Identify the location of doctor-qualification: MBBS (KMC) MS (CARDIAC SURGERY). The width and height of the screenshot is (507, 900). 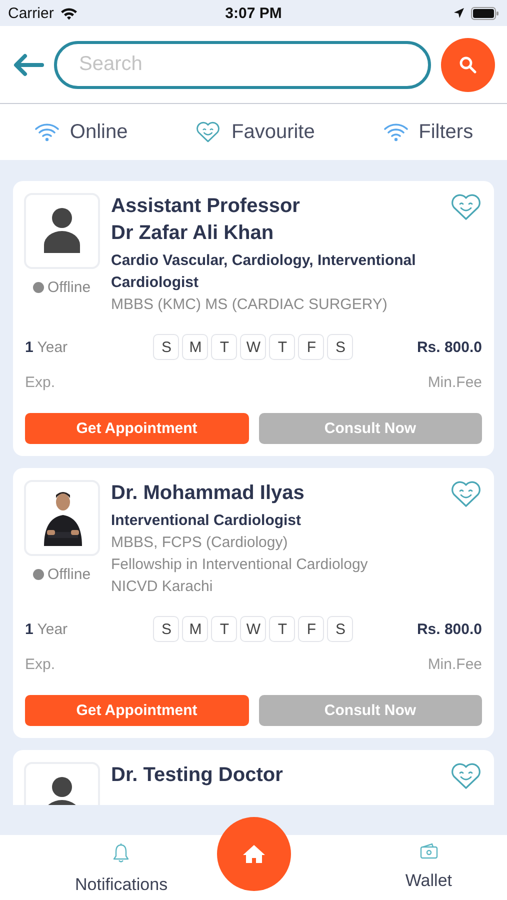
(249, 305).